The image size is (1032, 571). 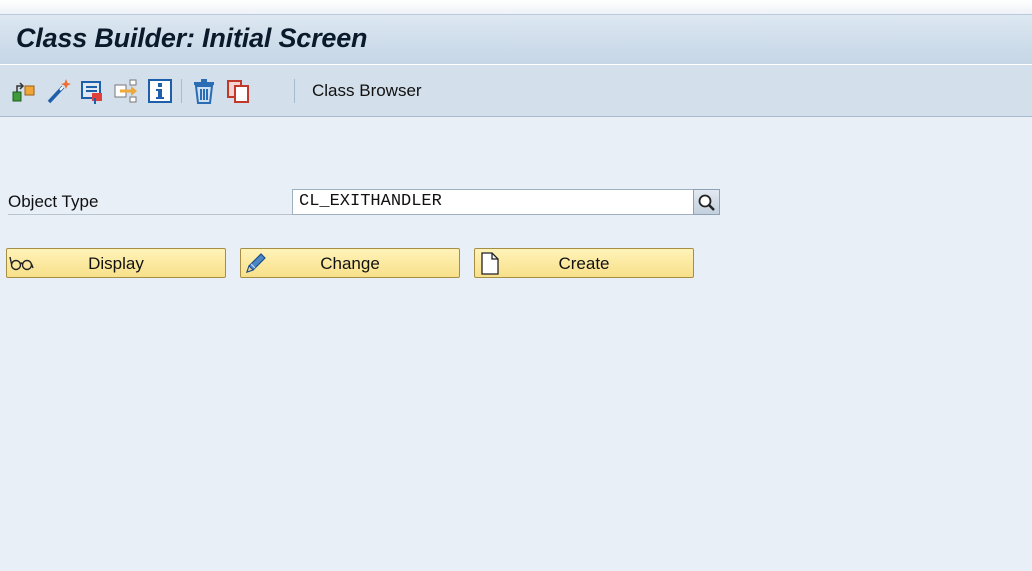 I want to click on object-type-label: Object Type, so click(x=150, y=203).